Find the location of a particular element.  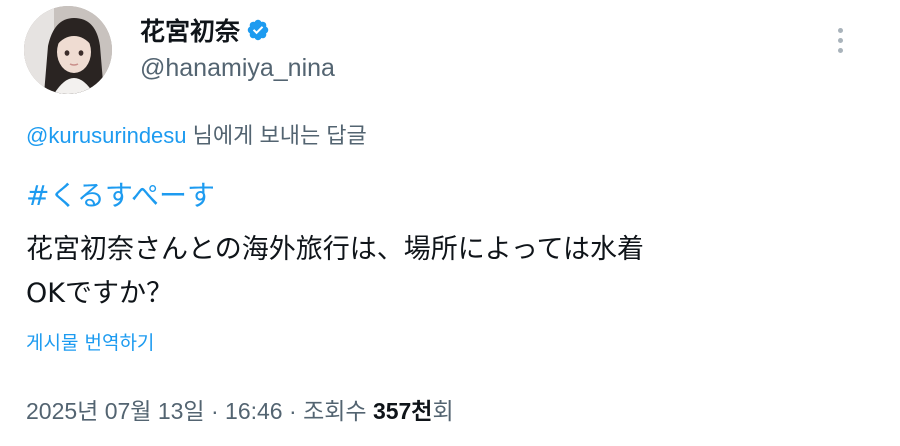

author-names: 花宮初奈 @hanamiya_nina is located at coordinates (237, 52).